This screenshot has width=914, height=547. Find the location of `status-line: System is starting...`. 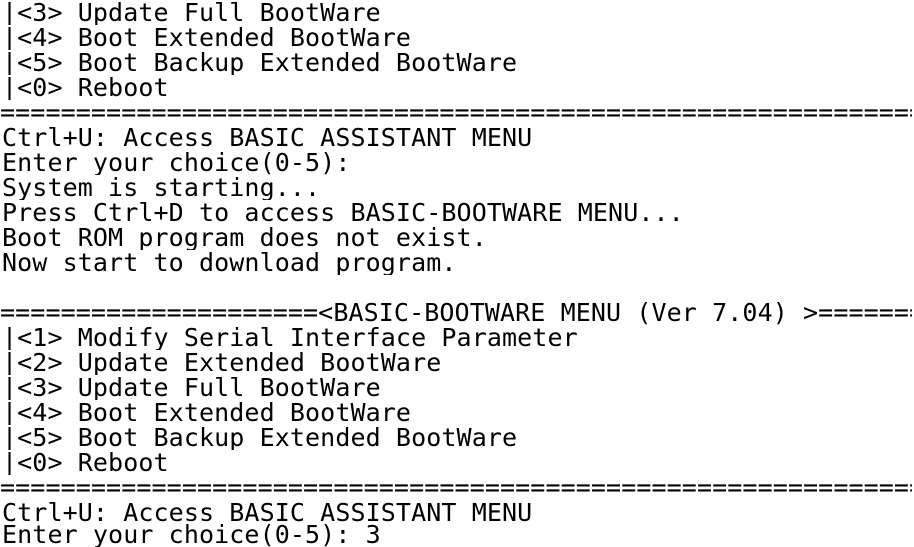

status-line: System is starting... is located at coordinates (161, 187).